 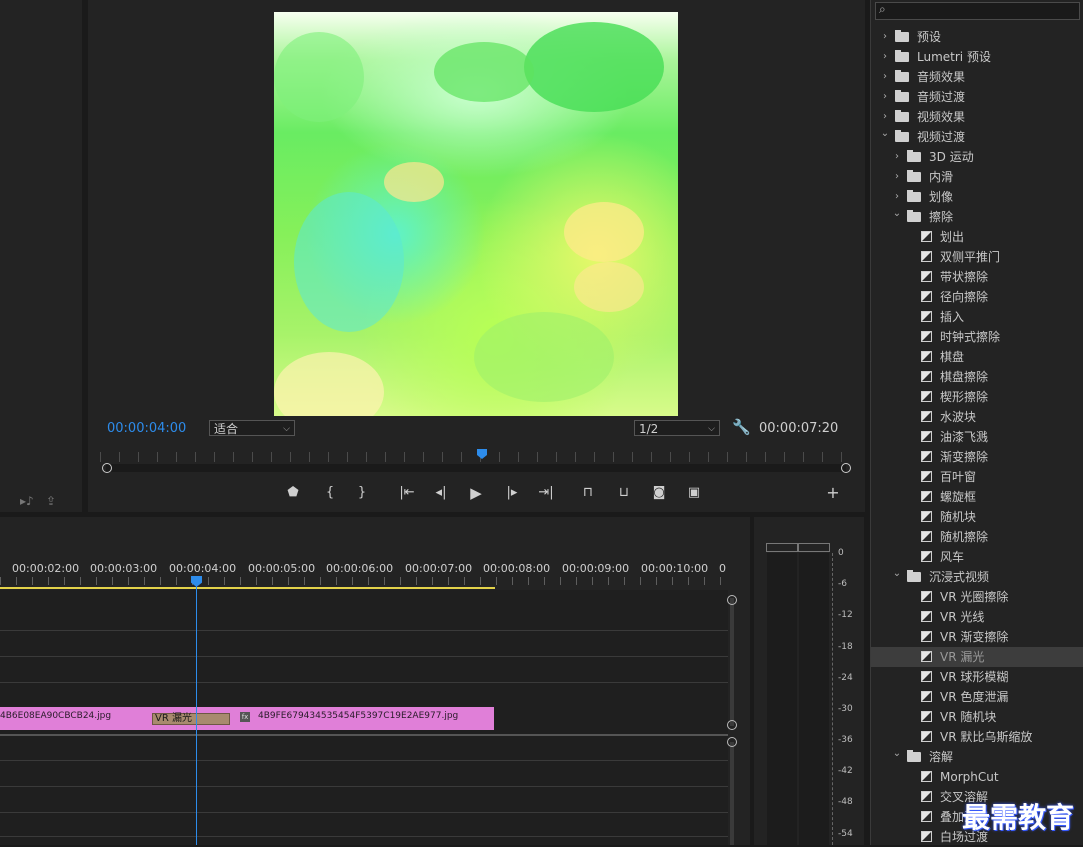 What do you see at coordinates (977, 57) in the screenshot?
I see `effects-folder-row: › Lumetri 预设` at bounding box center [977, 57].